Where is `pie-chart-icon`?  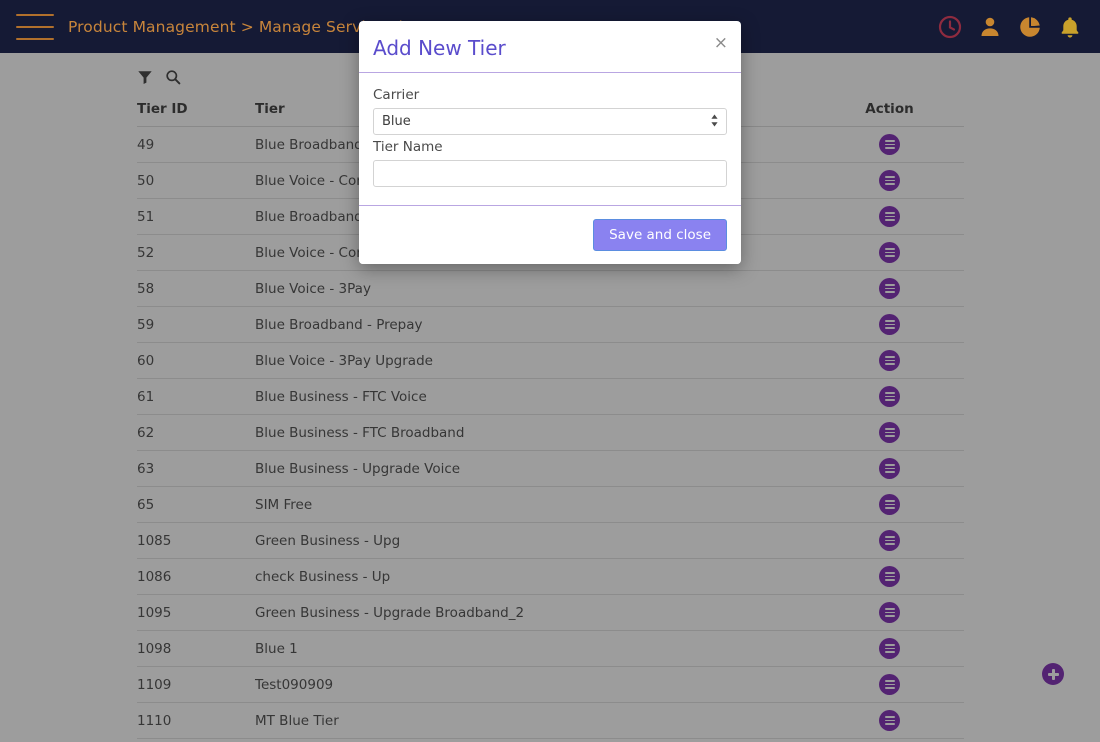 pie-chart-icon is located at coordinates (1030, 27).